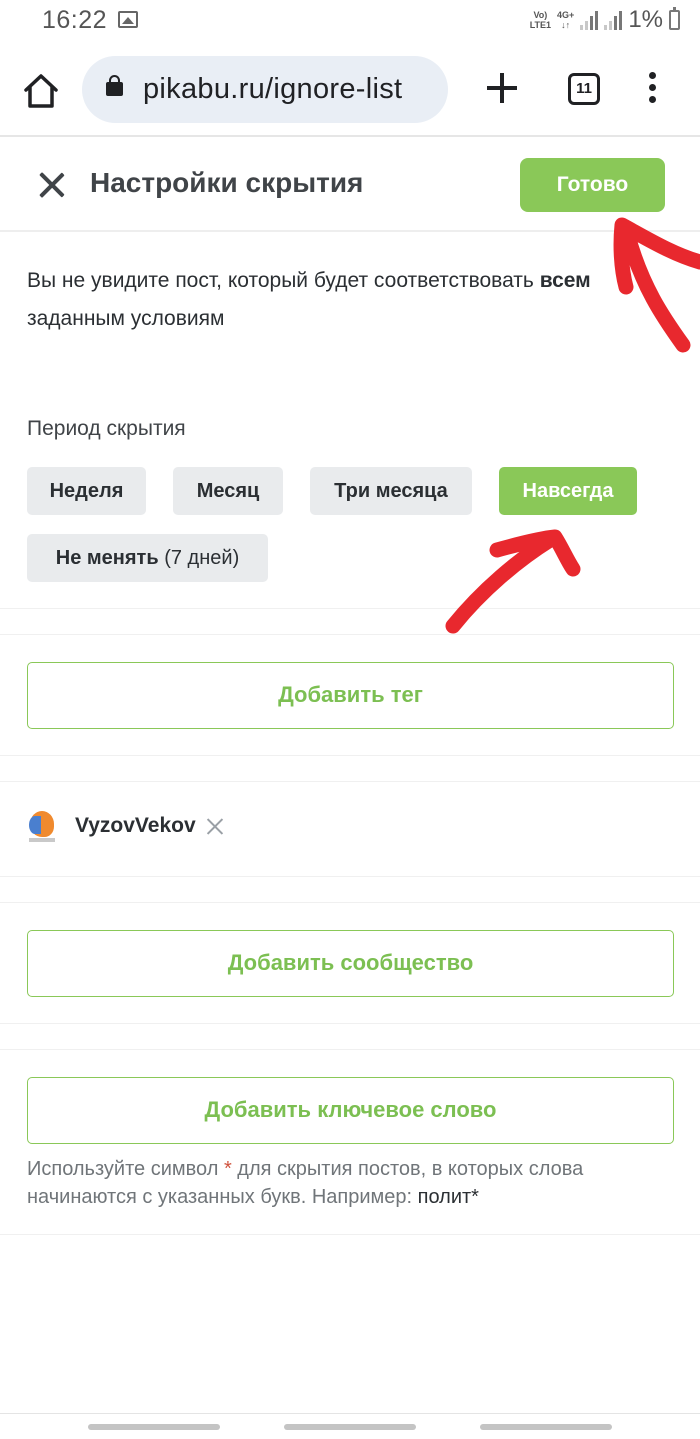 This screenshot has width=700, height=1439. Describe the element at coordinates (42, 826) in the screenshot. I see `avatar` at that location.